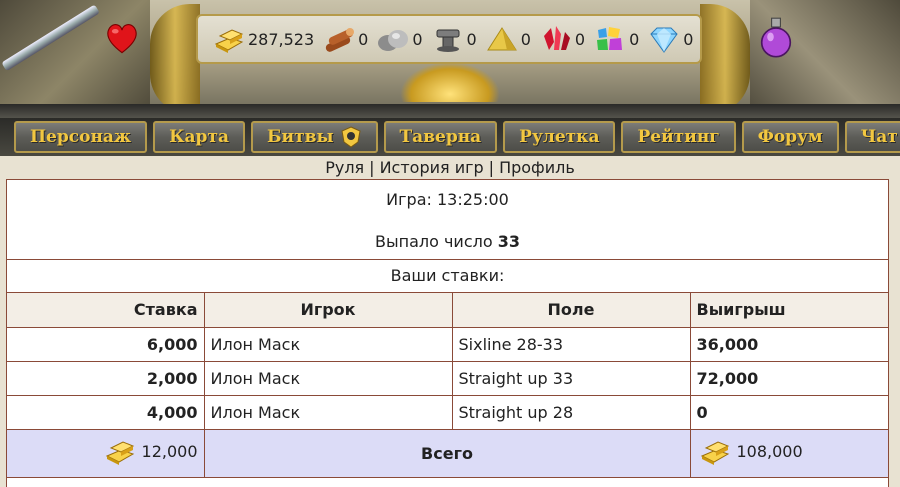  I want to click on iron-amount: 0, so click(471, 39).